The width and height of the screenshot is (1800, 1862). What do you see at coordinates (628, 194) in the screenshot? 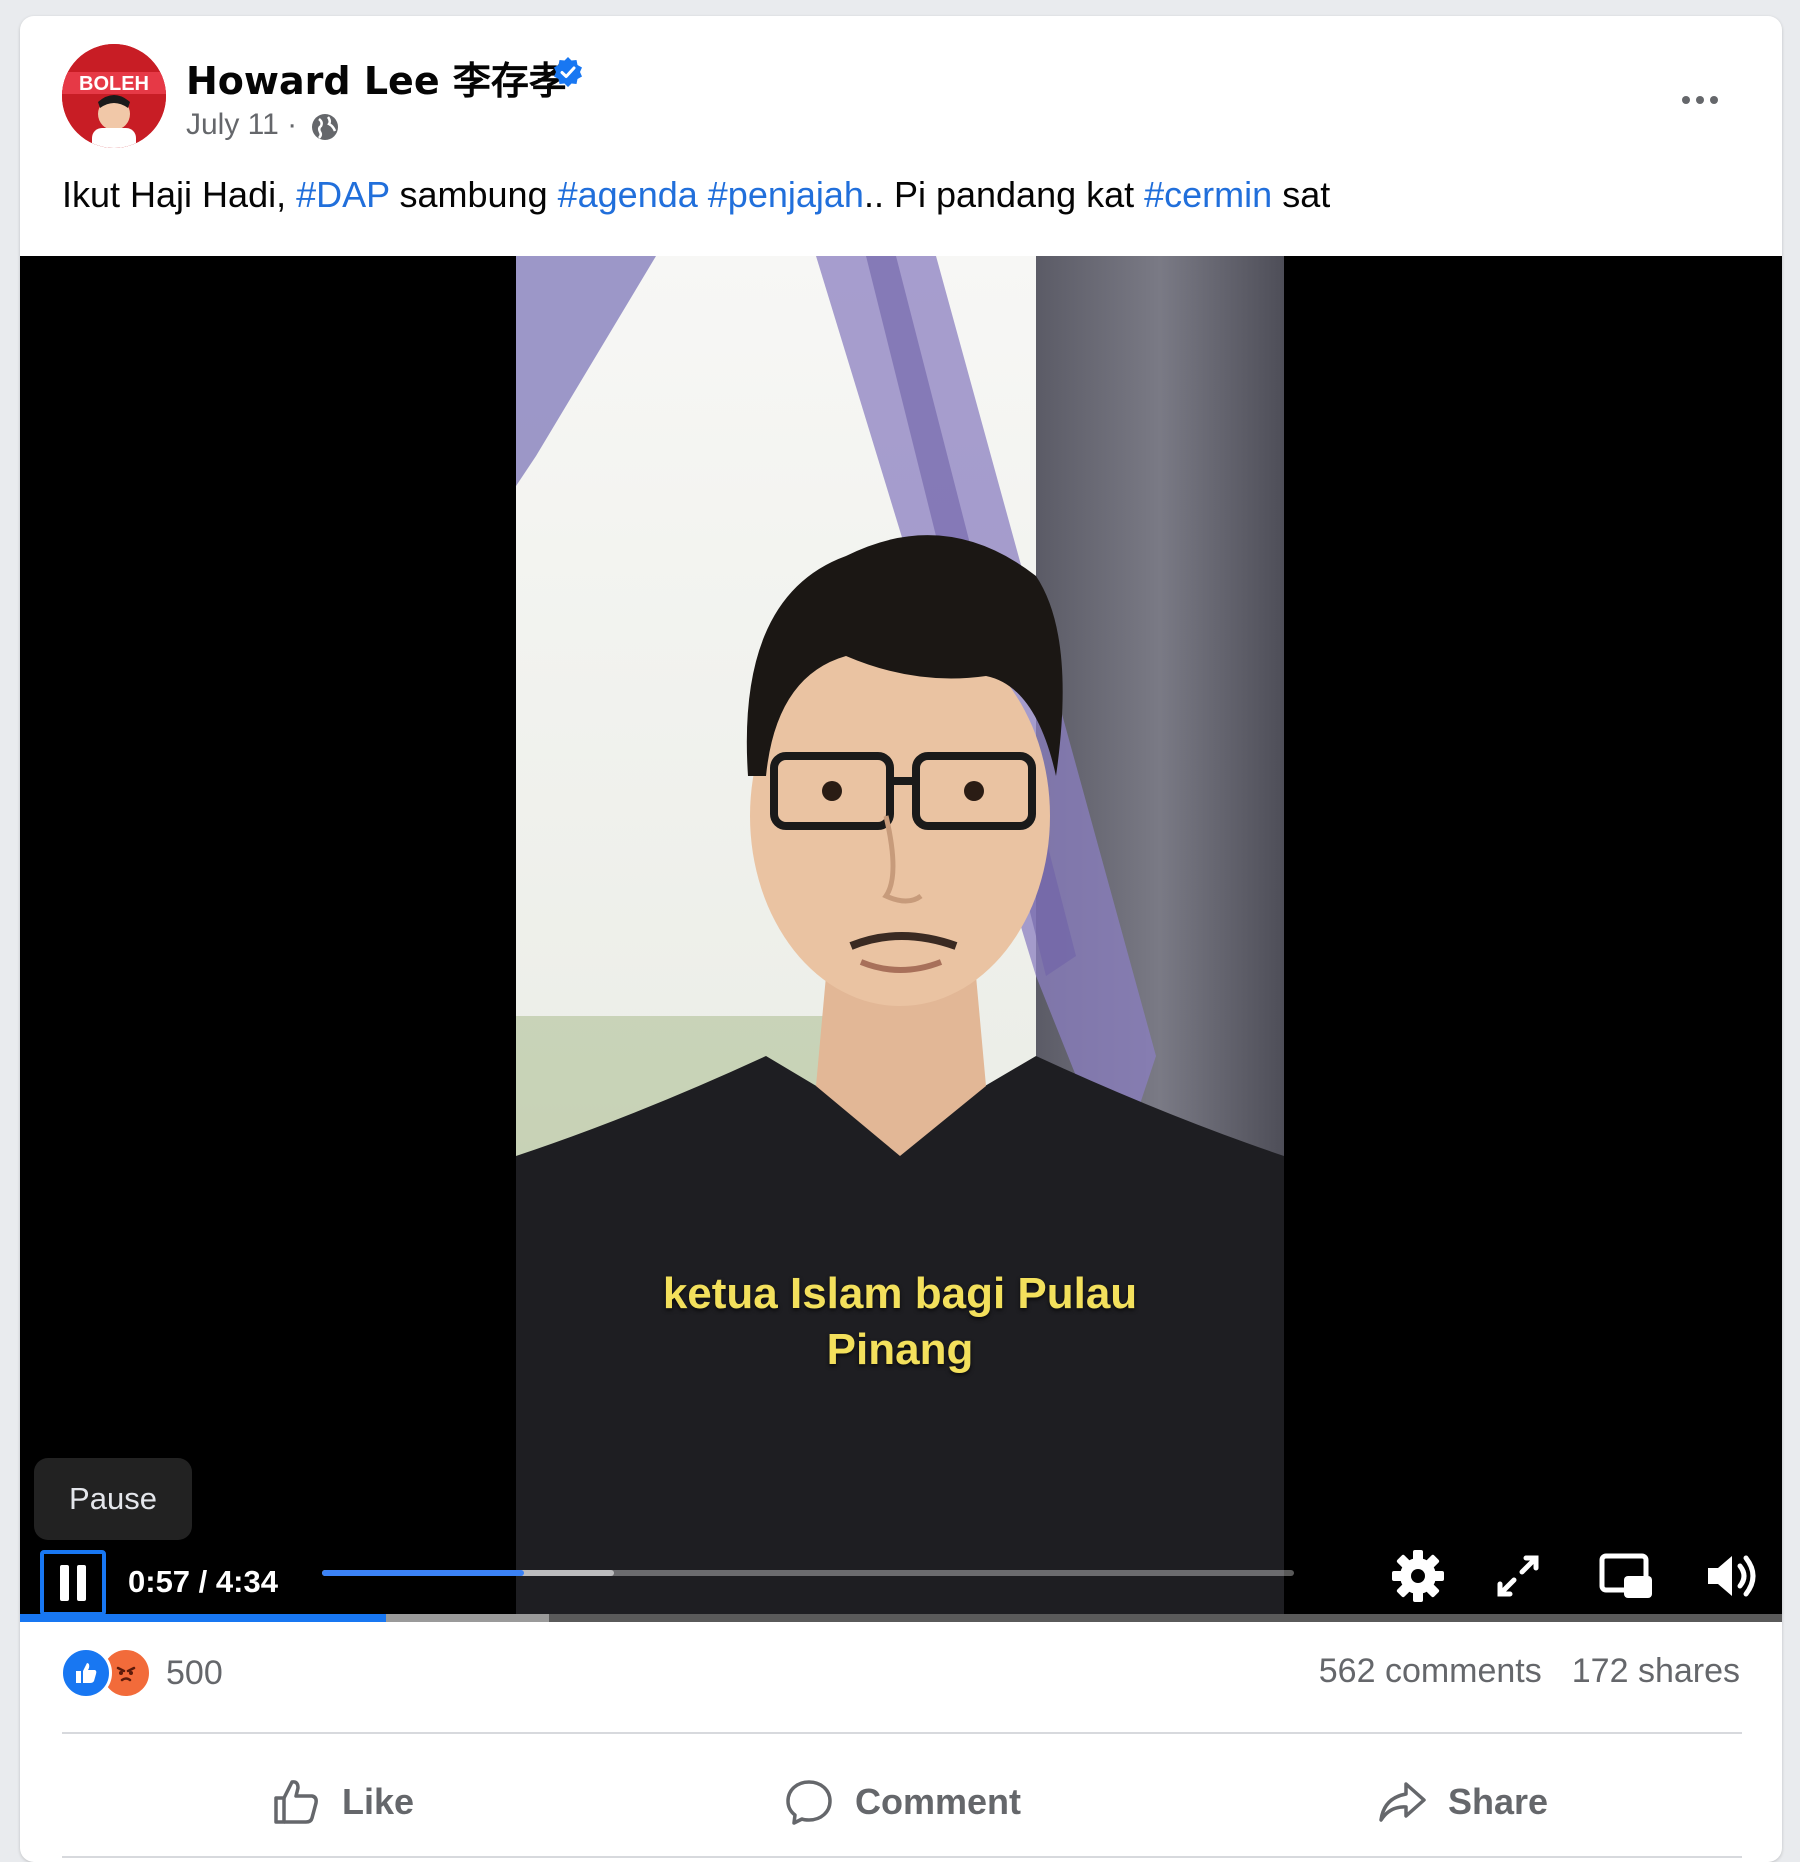
I see `hashtag-agenda: #agenda` at bounding box center [628, 194].